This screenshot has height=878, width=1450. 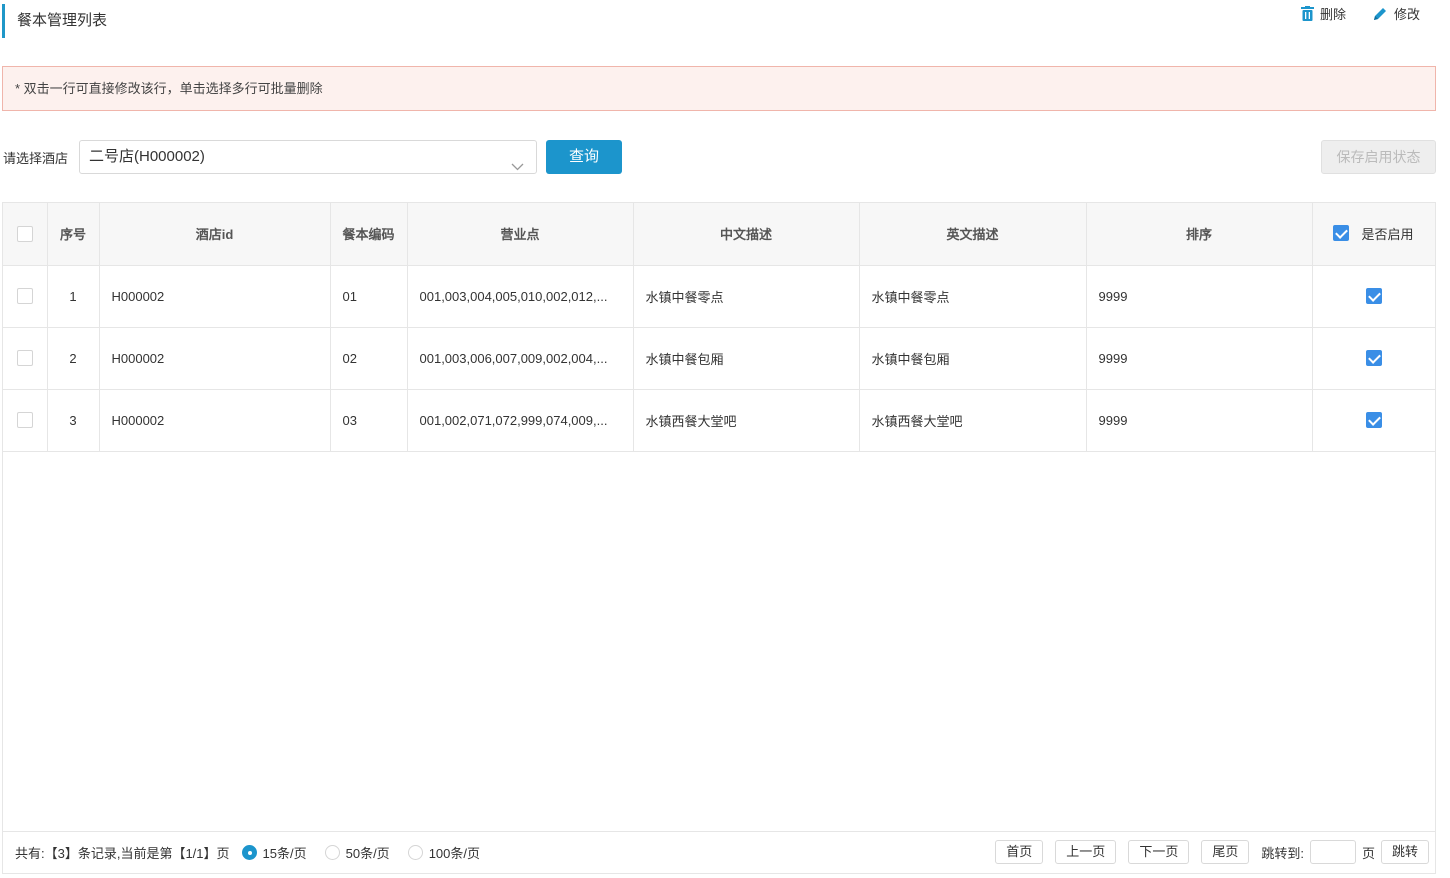 What do you see at coordinates (367, 853) in the screenshot?
I see `page-size-50-label: 50条/页` at bounding box center [367, 853].